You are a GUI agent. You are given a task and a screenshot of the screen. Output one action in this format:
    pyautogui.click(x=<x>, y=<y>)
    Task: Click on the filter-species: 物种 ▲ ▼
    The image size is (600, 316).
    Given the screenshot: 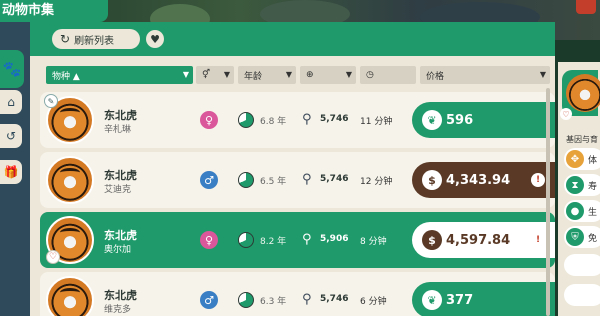 What is the action you would take?
    pyautogui.click(x=119, y=75)
    